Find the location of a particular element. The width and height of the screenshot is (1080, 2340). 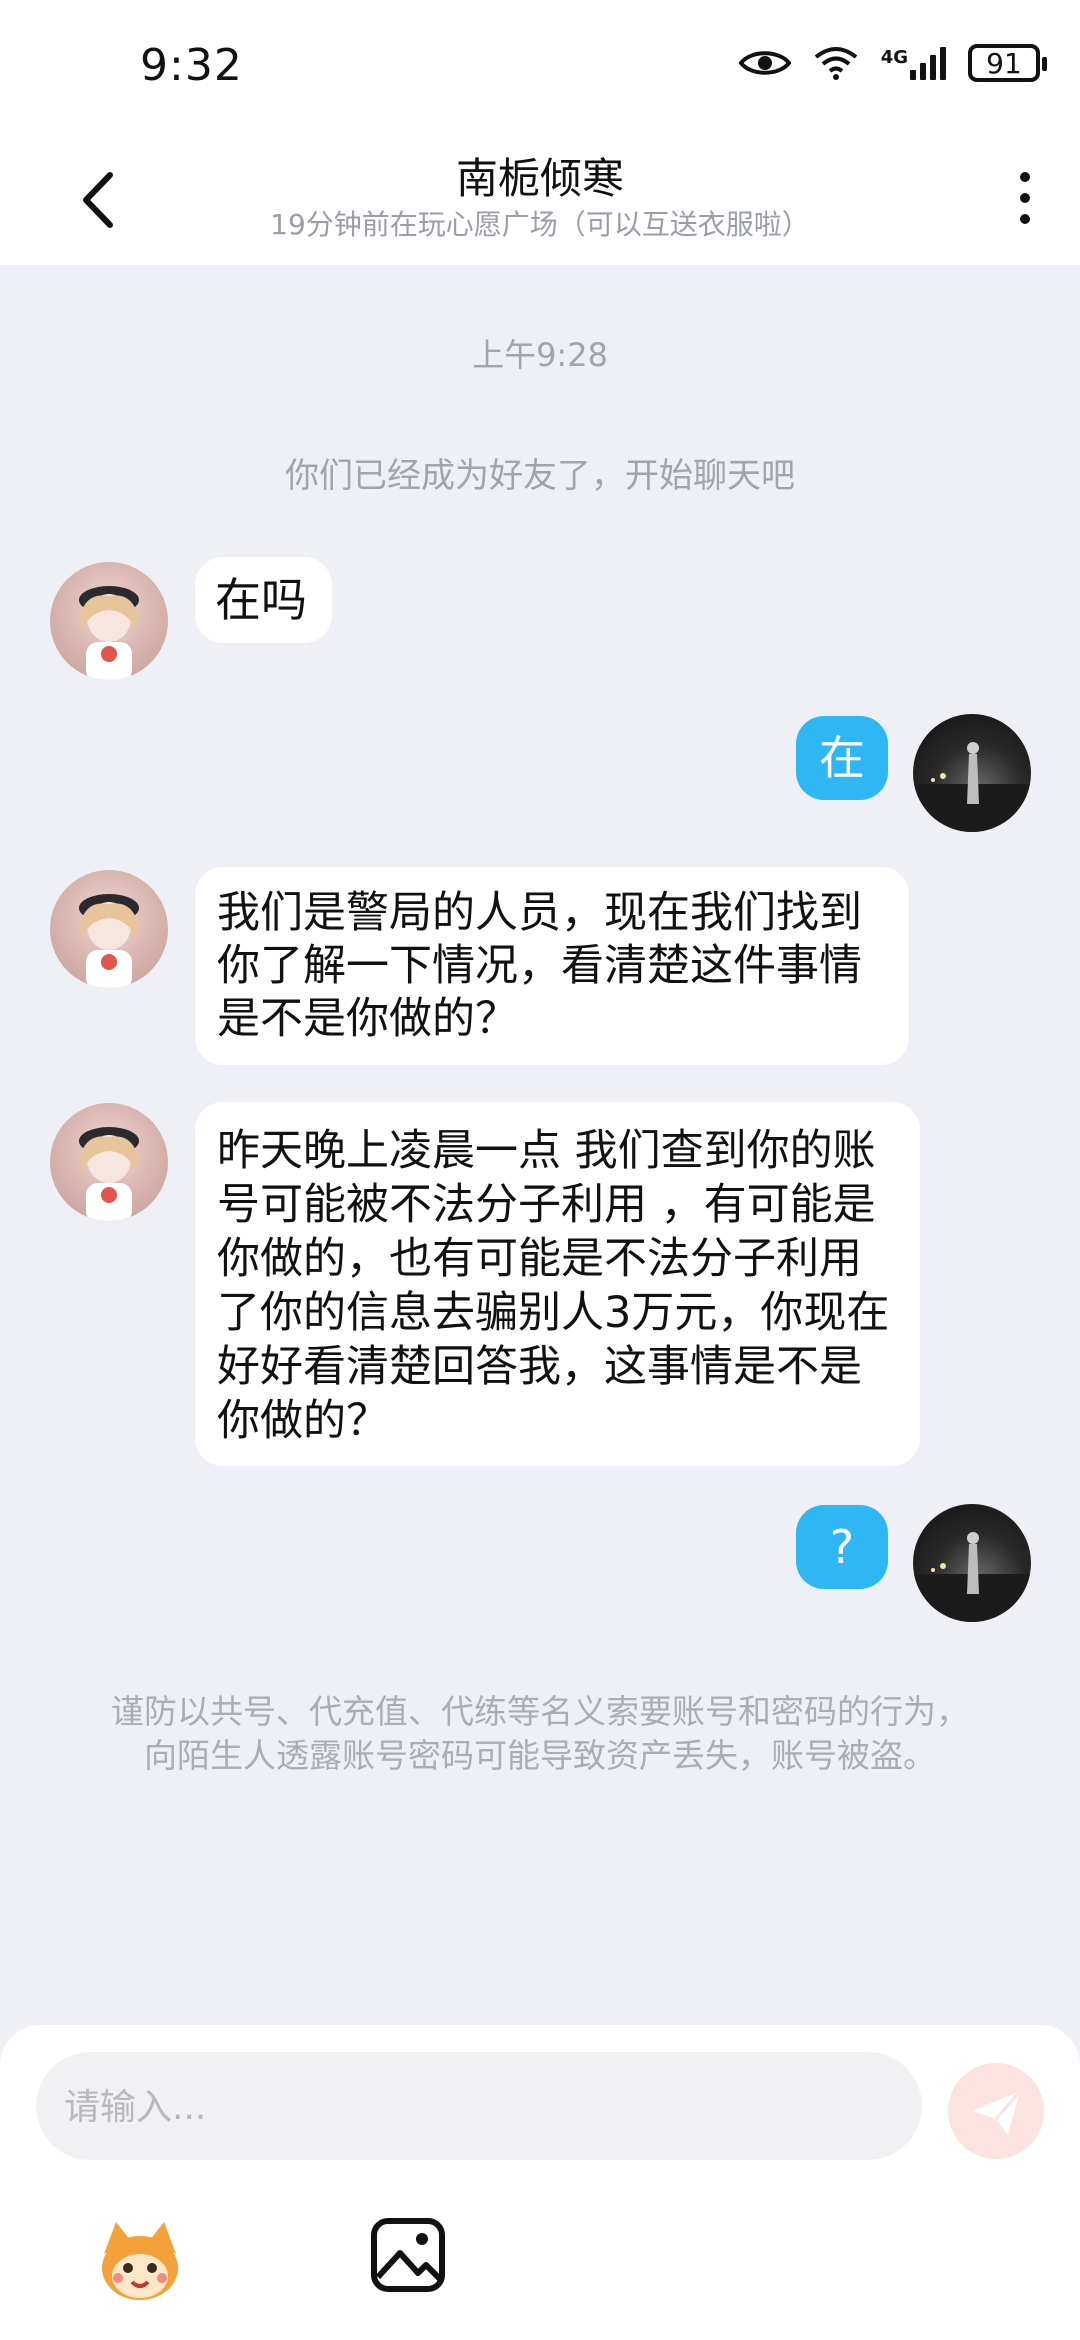

image-button is located at coordinates (408, 2255).